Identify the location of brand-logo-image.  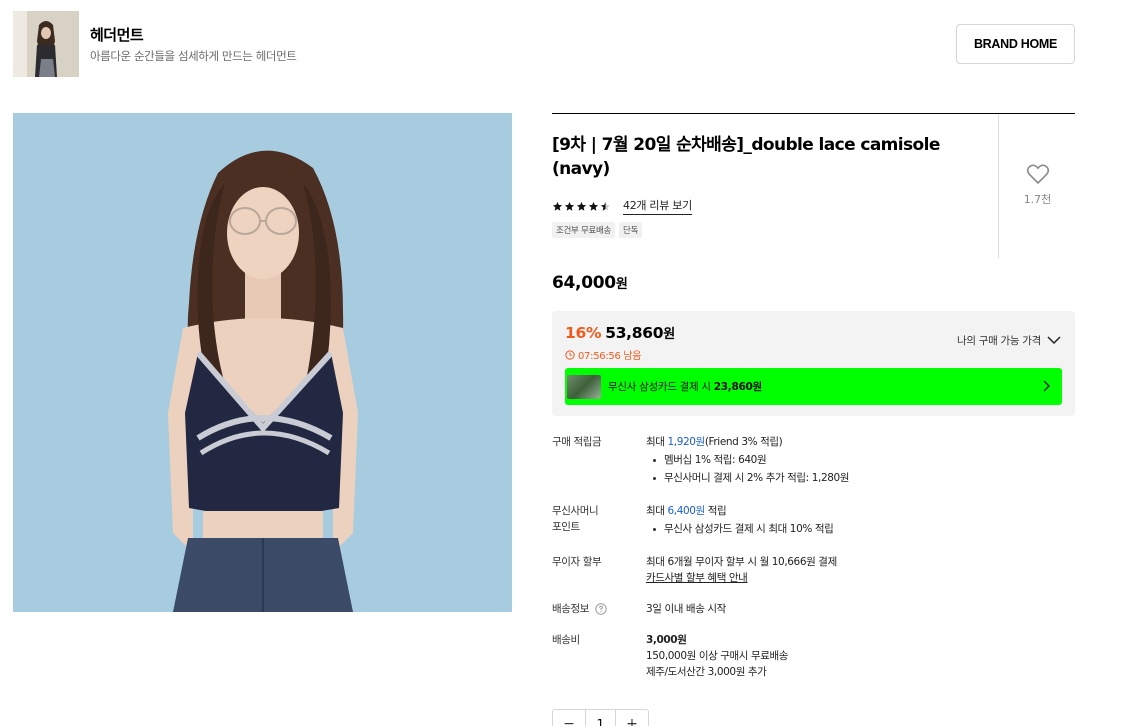
(46, 44).